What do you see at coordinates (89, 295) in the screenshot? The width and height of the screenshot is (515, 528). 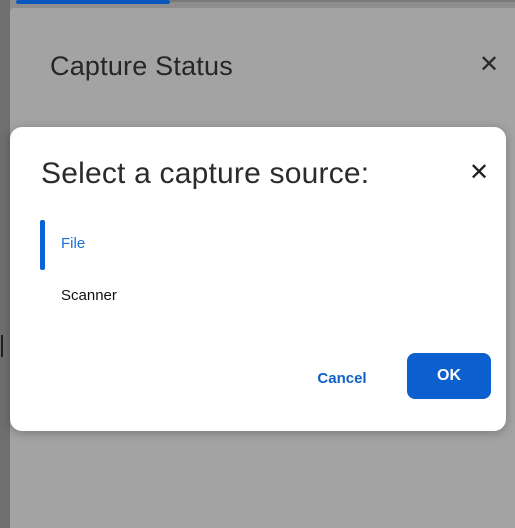 I see `source-option-label: Scanner` at bounding box center [89, 295].